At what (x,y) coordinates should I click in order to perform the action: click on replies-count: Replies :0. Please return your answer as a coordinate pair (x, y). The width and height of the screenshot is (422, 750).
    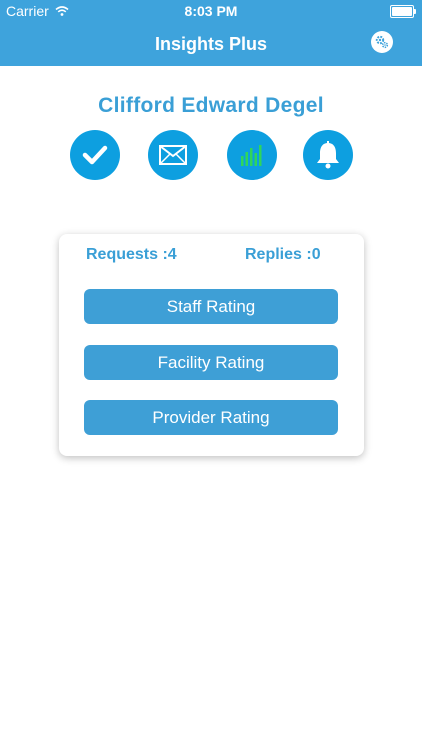
    Looking at the image, I should click on (283, 254).